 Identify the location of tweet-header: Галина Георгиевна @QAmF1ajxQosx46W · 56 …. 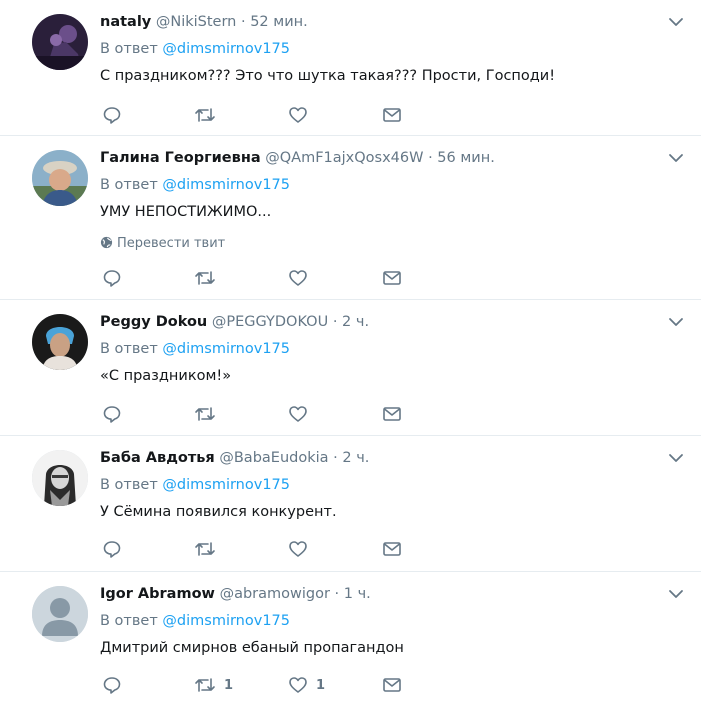
(297, 158).